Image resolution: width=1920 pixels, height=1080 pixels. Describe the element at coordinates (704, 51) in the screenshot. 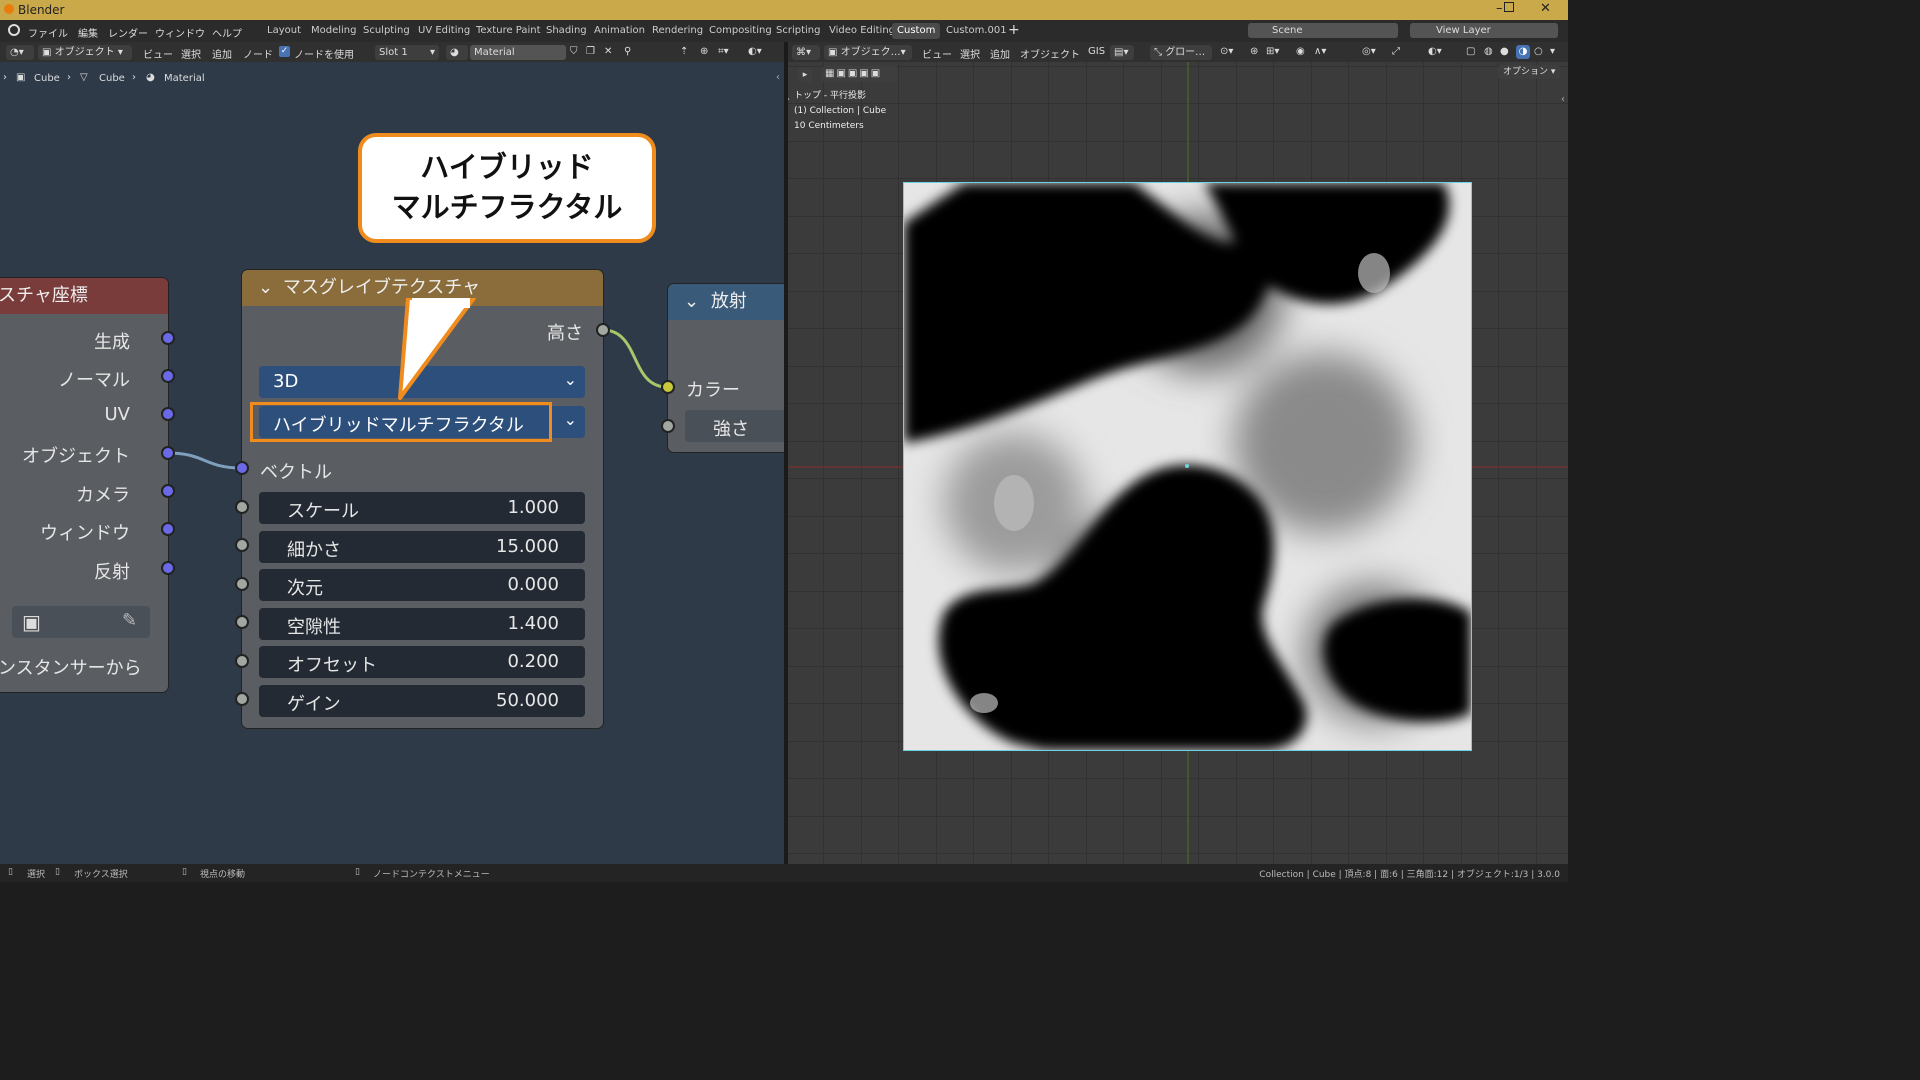

I see `snap-icon: ⊕` at that location.